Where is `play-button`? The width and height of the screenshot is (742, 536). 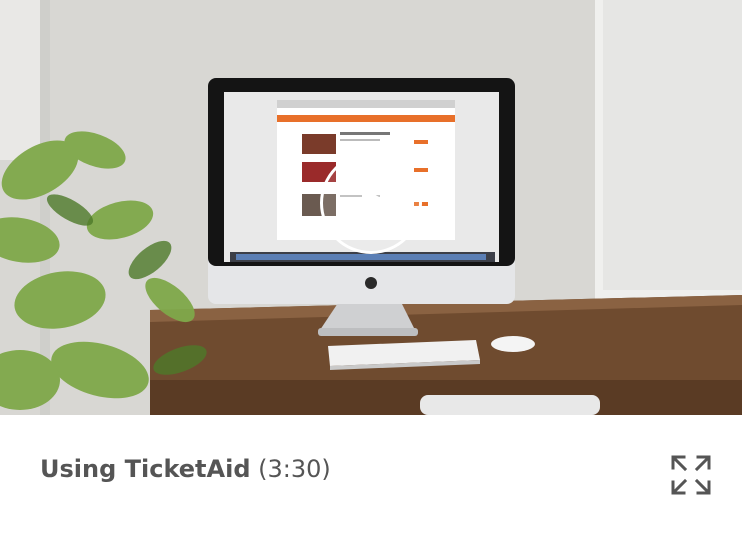
play-button is located at coordinates (371, 203).